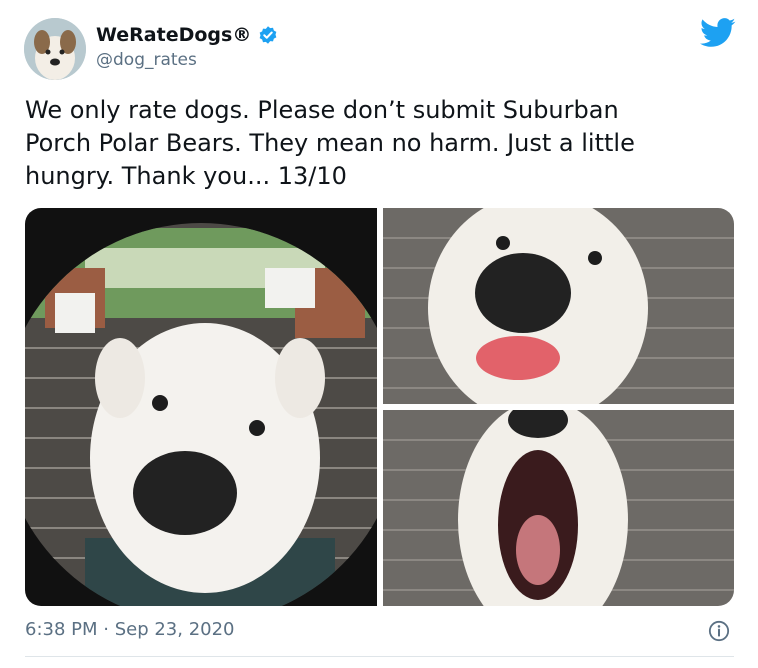  What do you see at coordinates (268, 35) in the screenshot?
I see `verified-badge-icon` at bounding box center [268, 35].